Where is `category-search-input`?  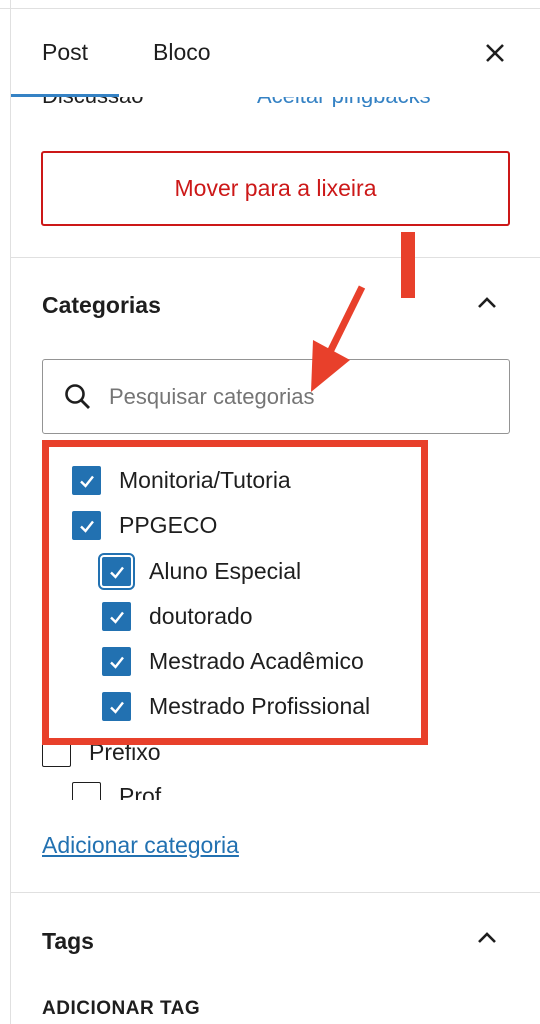
category-search-input is located at coordinates (304, 397).